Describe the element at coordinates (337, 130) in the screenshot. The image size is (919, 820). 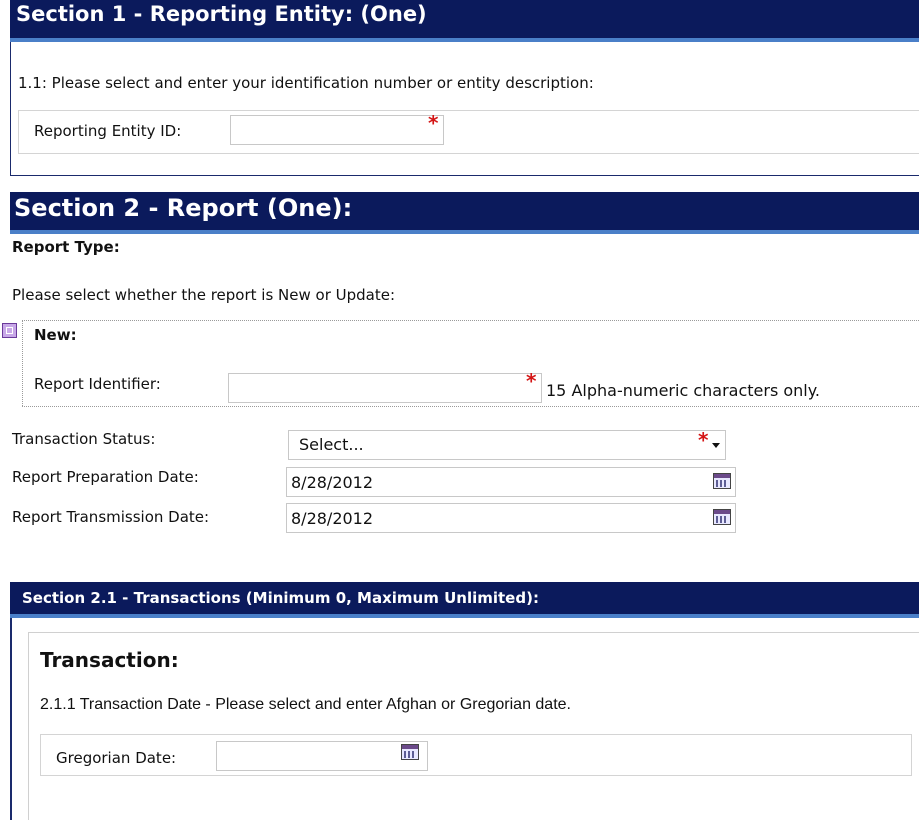
I see `entity-id-input` at that location.